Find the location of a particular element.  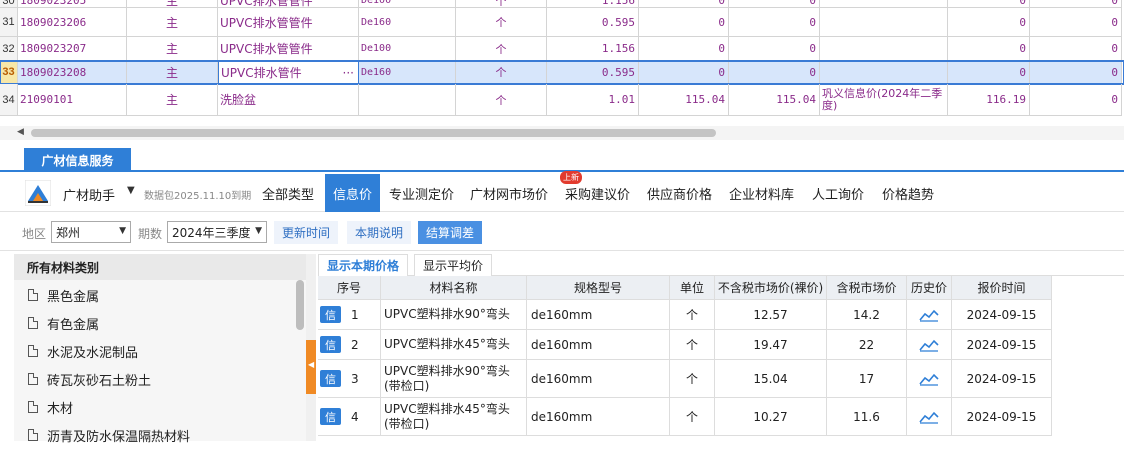

price-excl-tax: 19.47 is located at coordinates (771, 345).